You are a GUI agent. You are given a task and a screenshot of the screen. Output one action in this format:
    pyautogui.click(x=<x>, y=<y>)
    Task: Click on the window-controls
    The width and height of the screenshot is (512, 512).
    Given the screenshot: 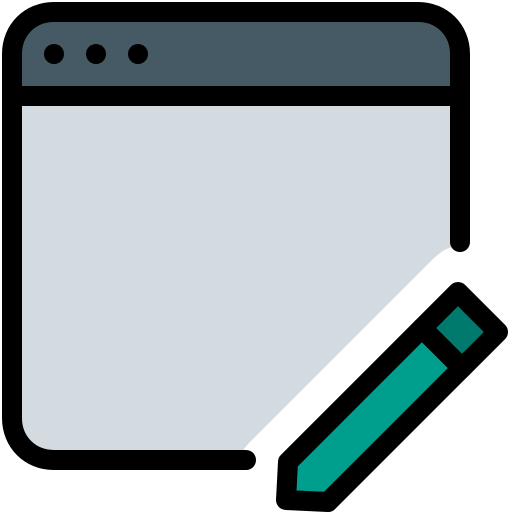 What is the action you would take?
    pyautogui.click(x=96, y=54)
    